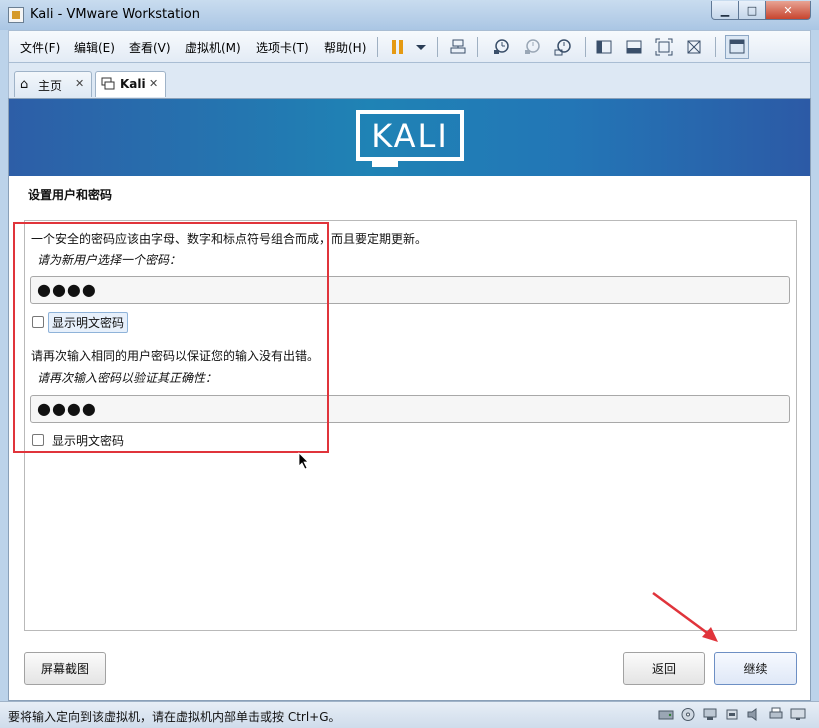 This screenshot has width=819, height=728. I want to click on tab-home: ⌂ 主页 ✕, so click(53, 84).